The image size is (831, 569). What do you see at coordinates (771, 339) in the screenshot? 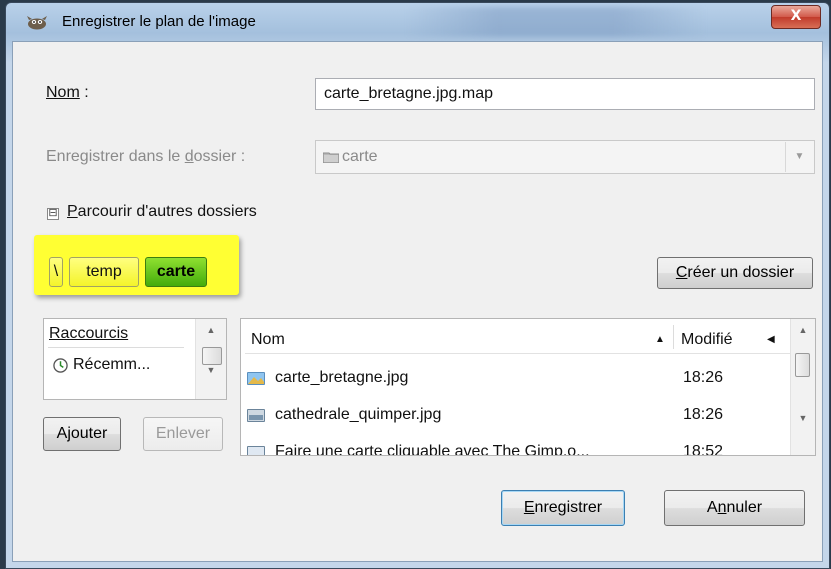
I see `column-scroll-left-icon: ◀` at bounding box center [771, 339].